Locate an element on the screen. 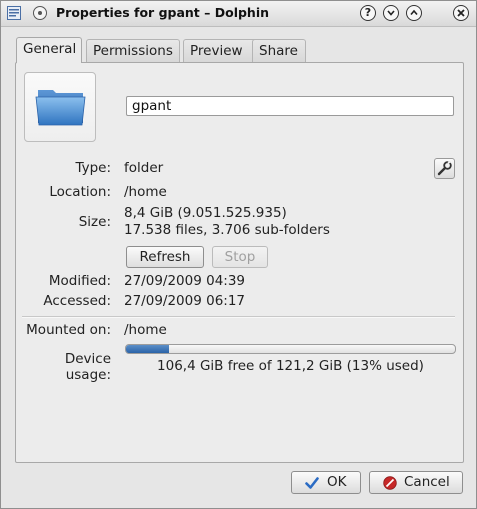 Image resolution: width=477 pixels, height=509 pixels. location-value: /home is located at coordinates (145, 192).